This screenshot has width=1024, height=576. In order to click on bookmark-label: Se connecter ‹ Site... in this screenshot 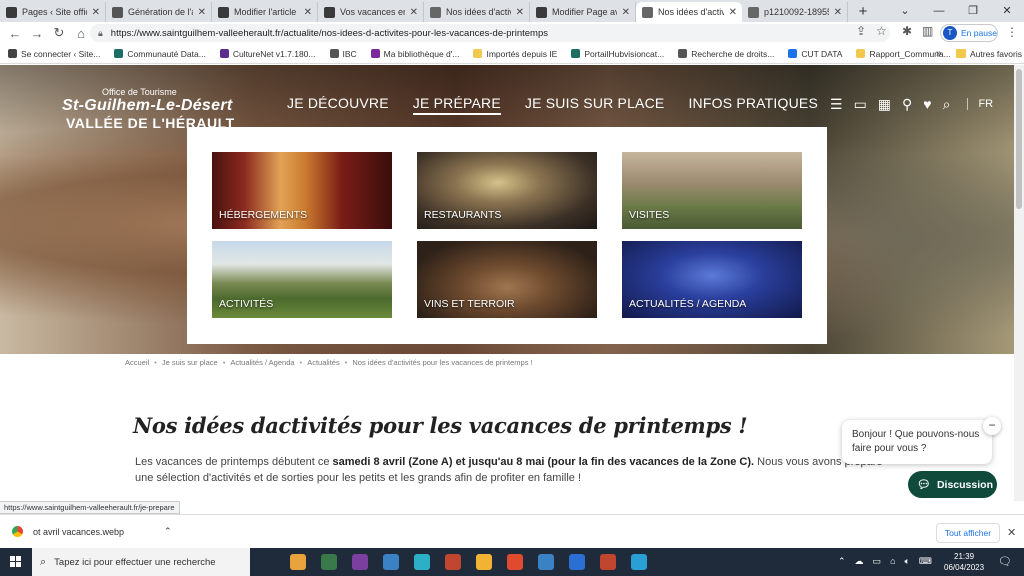, I will do `click(61, 53)`.